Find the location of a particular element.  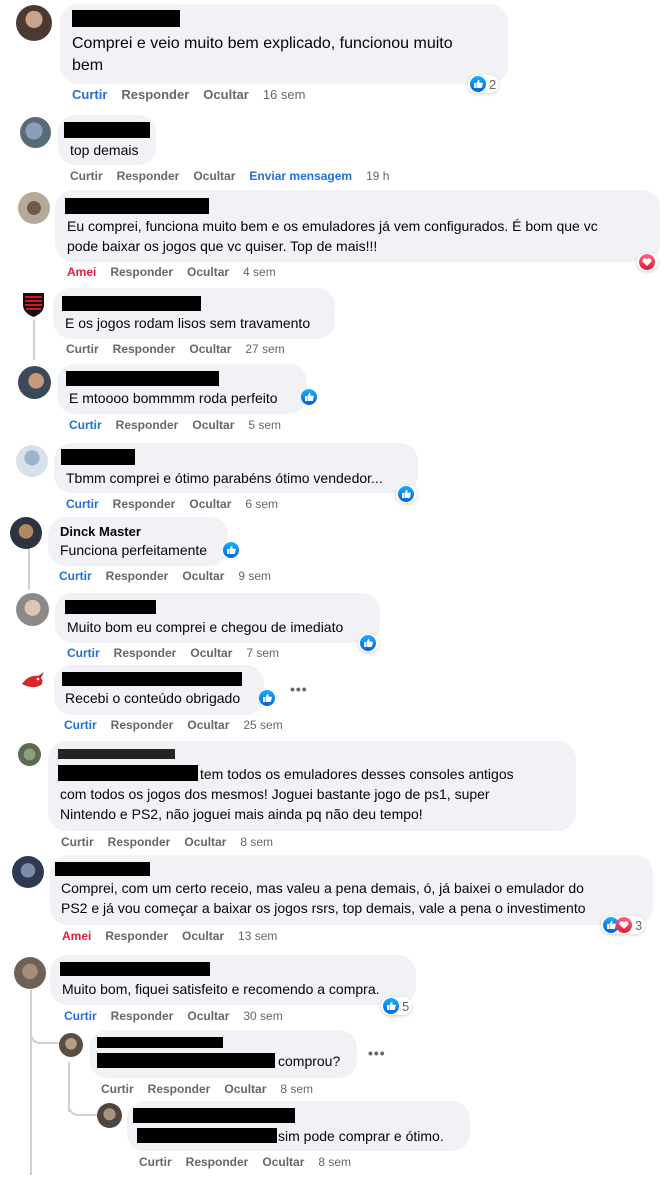

timestamp: 30 sem is located at coordinates (262, 1016).